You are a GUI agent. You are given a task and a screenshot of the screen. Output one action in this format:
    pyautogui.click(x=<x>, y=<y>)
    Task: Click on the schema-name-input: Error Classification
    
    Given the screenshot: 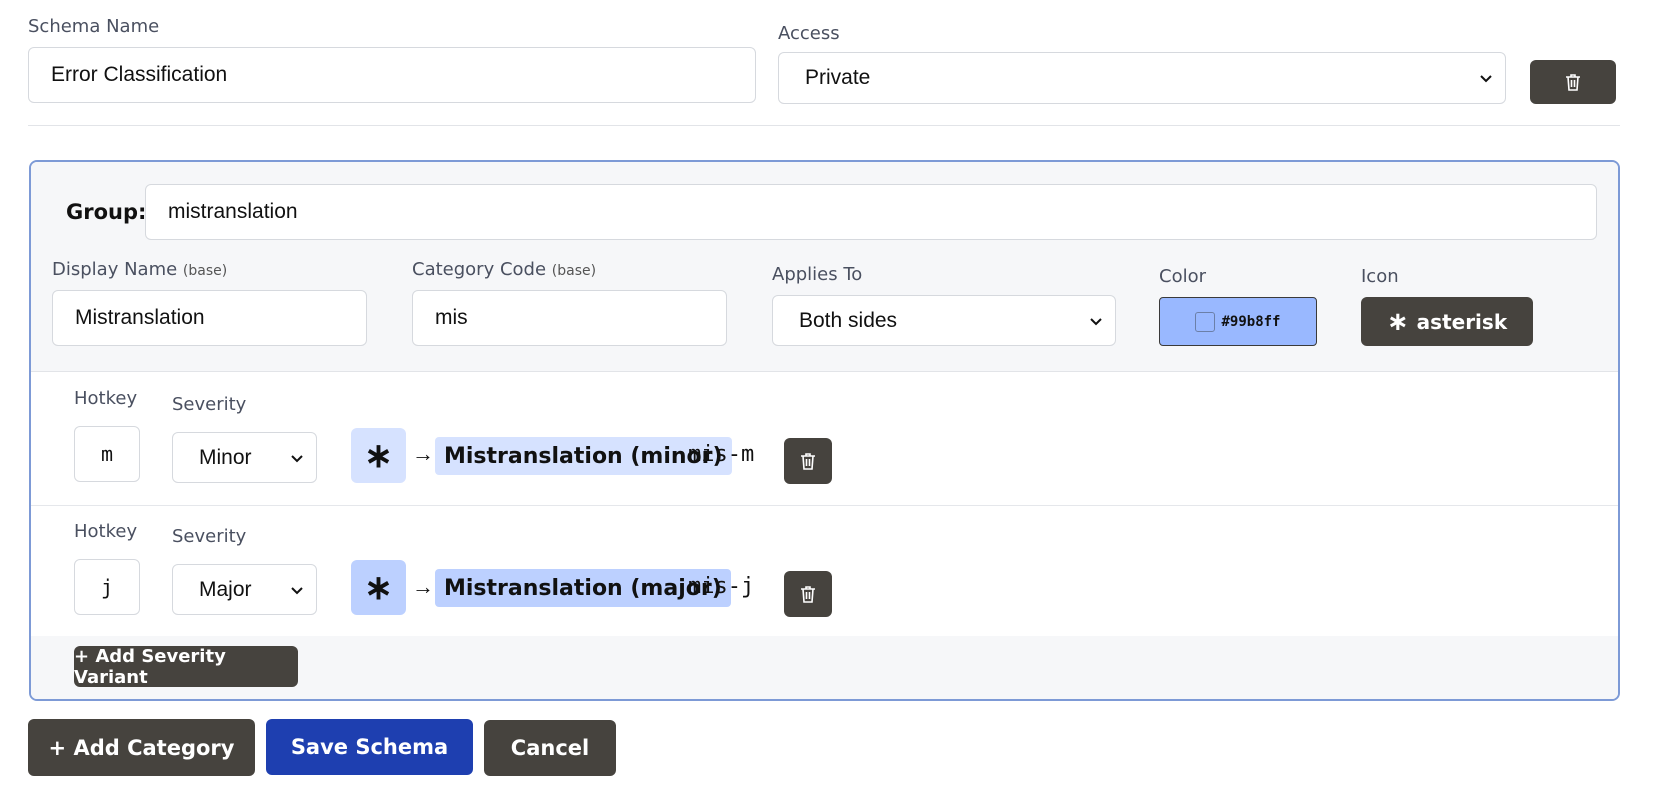 What is the action you would take?
    pyautogui.click(x=392, y=75)
    